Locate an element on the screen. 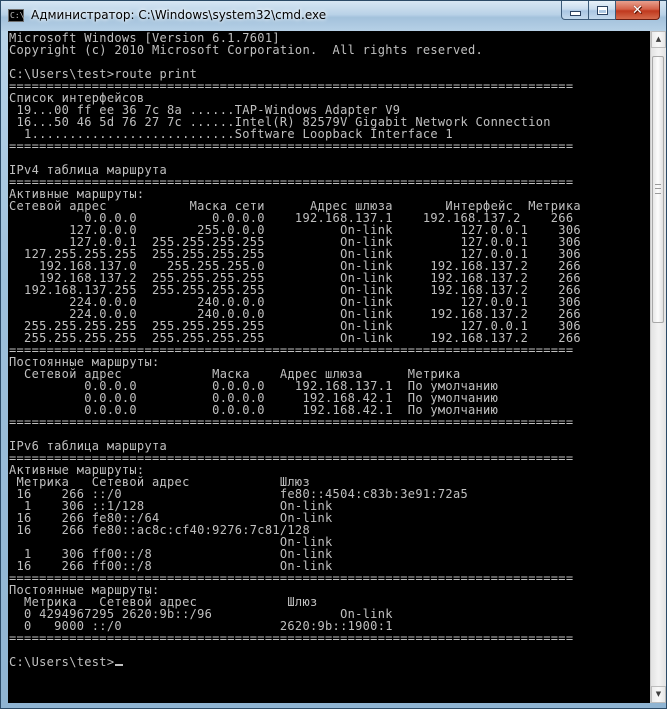 The height and width of the screenshot is (709, 667). minimize-icon is located at coordinates (575, 13).